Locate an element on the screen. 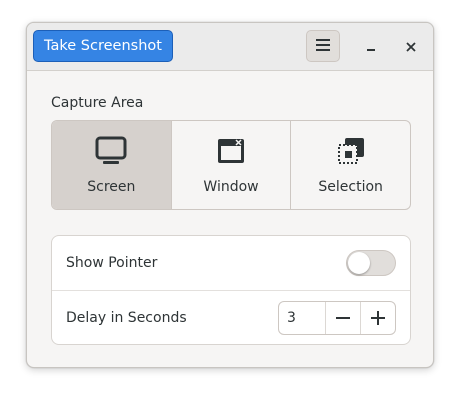 The image size is (460, 398). take-screenshot-label: Take Screenshot is located at coordinates (103, 46).